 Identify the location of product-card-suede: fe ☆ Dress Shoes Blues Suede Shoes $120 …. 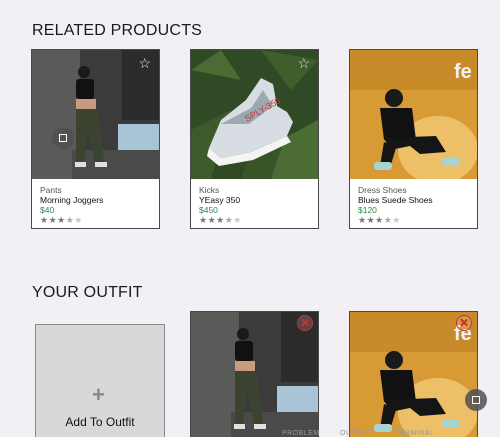
(413, 139).